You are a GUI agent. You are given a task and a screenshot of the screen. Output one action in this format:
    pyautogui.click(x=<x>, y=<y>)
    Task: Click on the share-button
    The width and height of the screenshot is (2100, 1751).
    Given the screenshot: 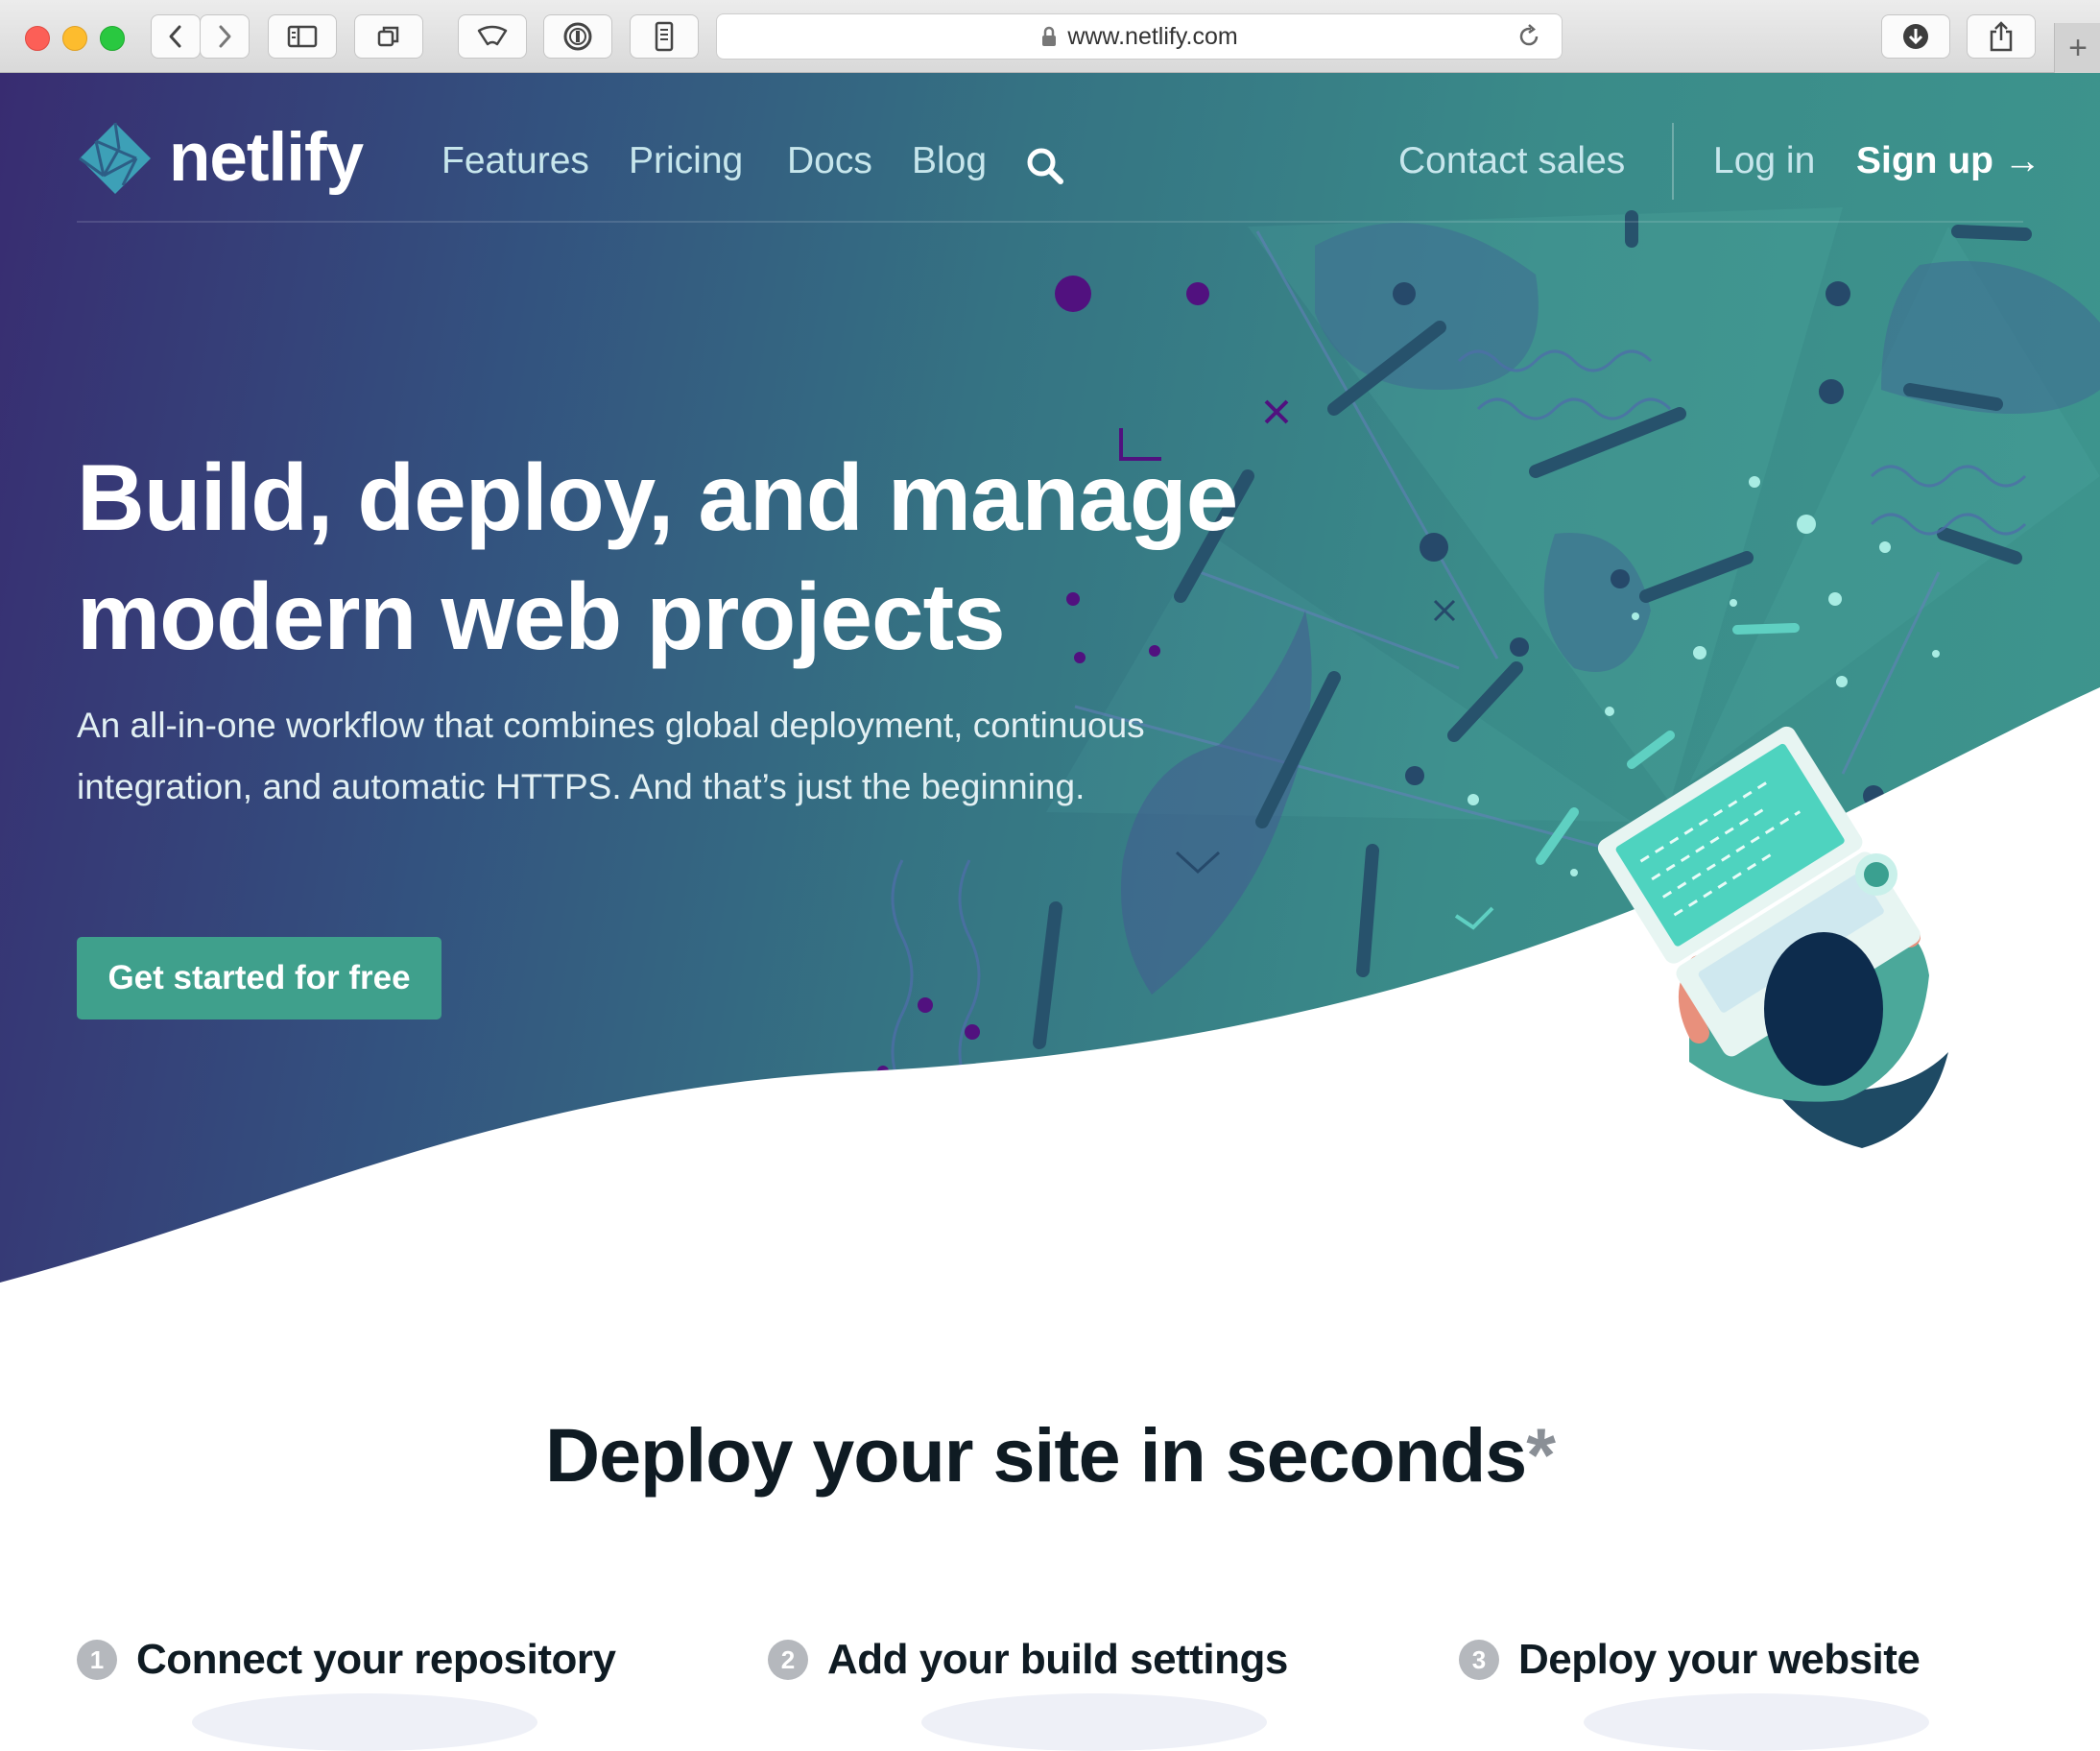 What is the action you would take?
    pyautogui.click(x=2001, y=36)
    